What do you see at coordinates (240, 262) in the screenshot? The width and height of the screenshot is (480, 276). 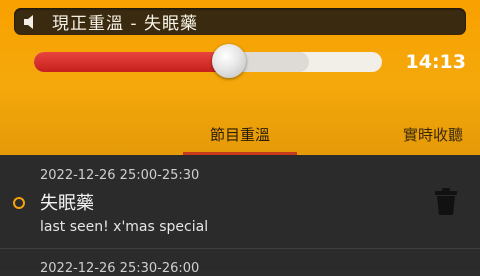 I see `list-item: 2022-12-26 25:30-26:00` at bounding box center [240, 262].